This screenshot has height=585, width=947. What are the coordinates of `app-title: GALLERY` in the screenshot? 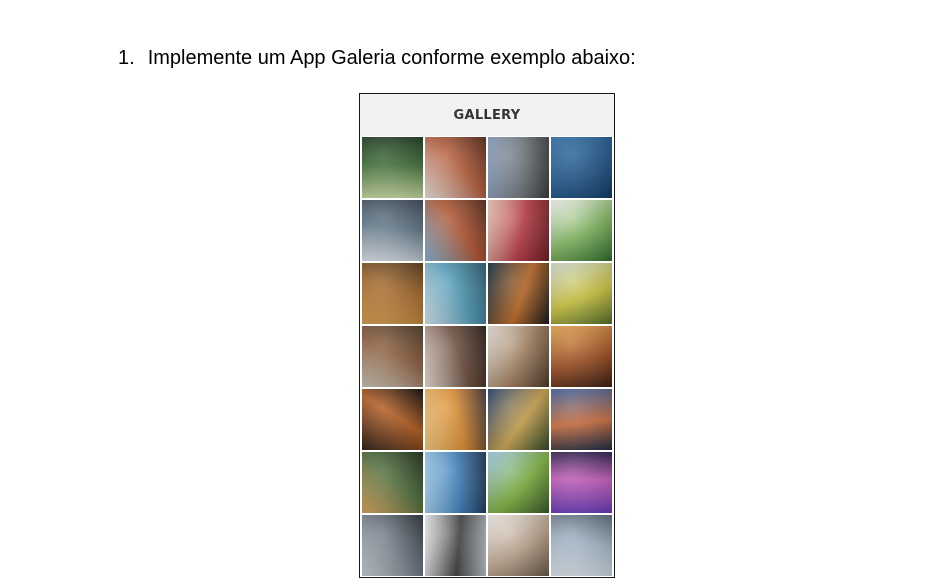 It's located at (487, 115).